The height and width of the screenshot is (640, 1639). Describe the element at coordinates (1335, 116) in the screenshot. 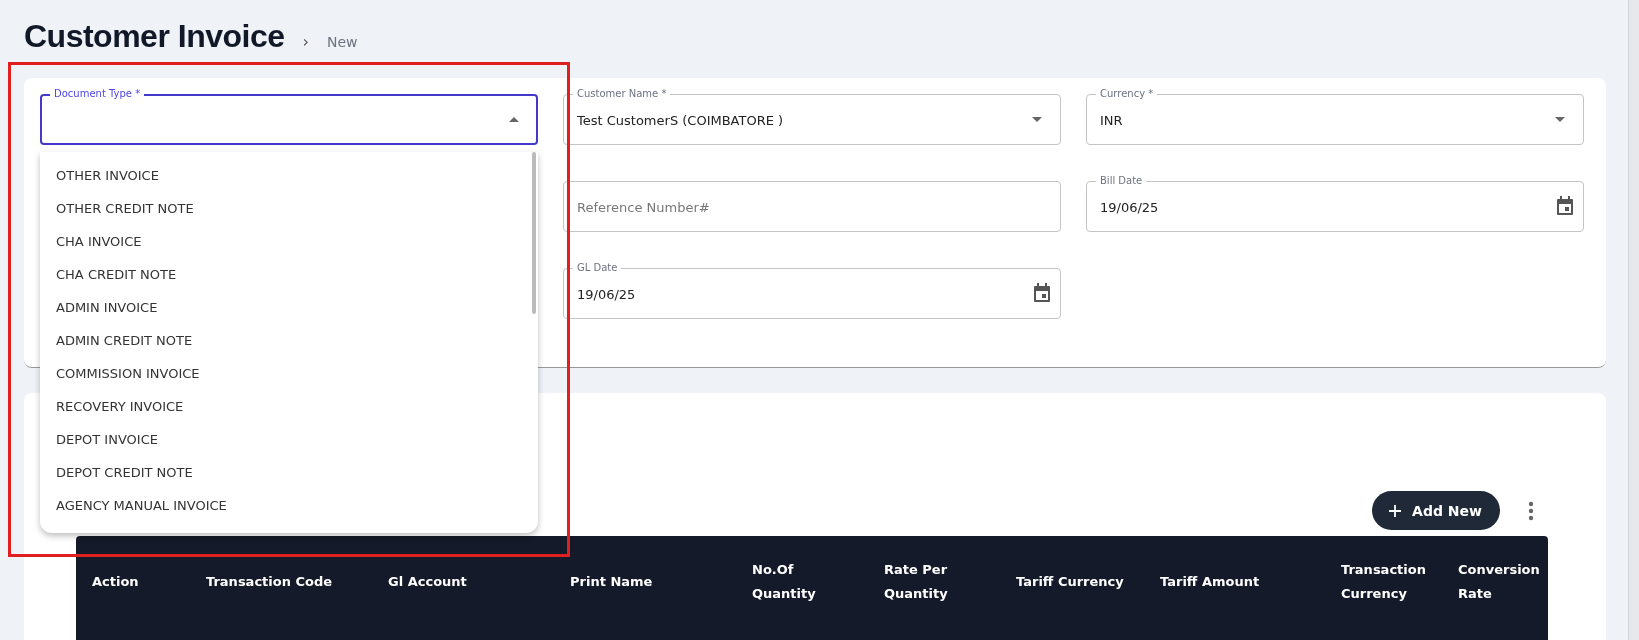

I see `select-field: Currency * INR` at that location.